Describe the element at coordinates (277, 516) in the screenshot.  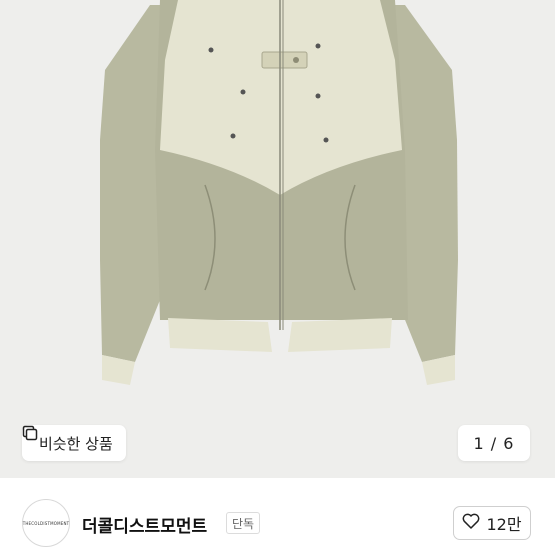
I see `seller-bar: THECOLDISTMOMENT 더콜디스트모먼트 단독 12만` at that location.